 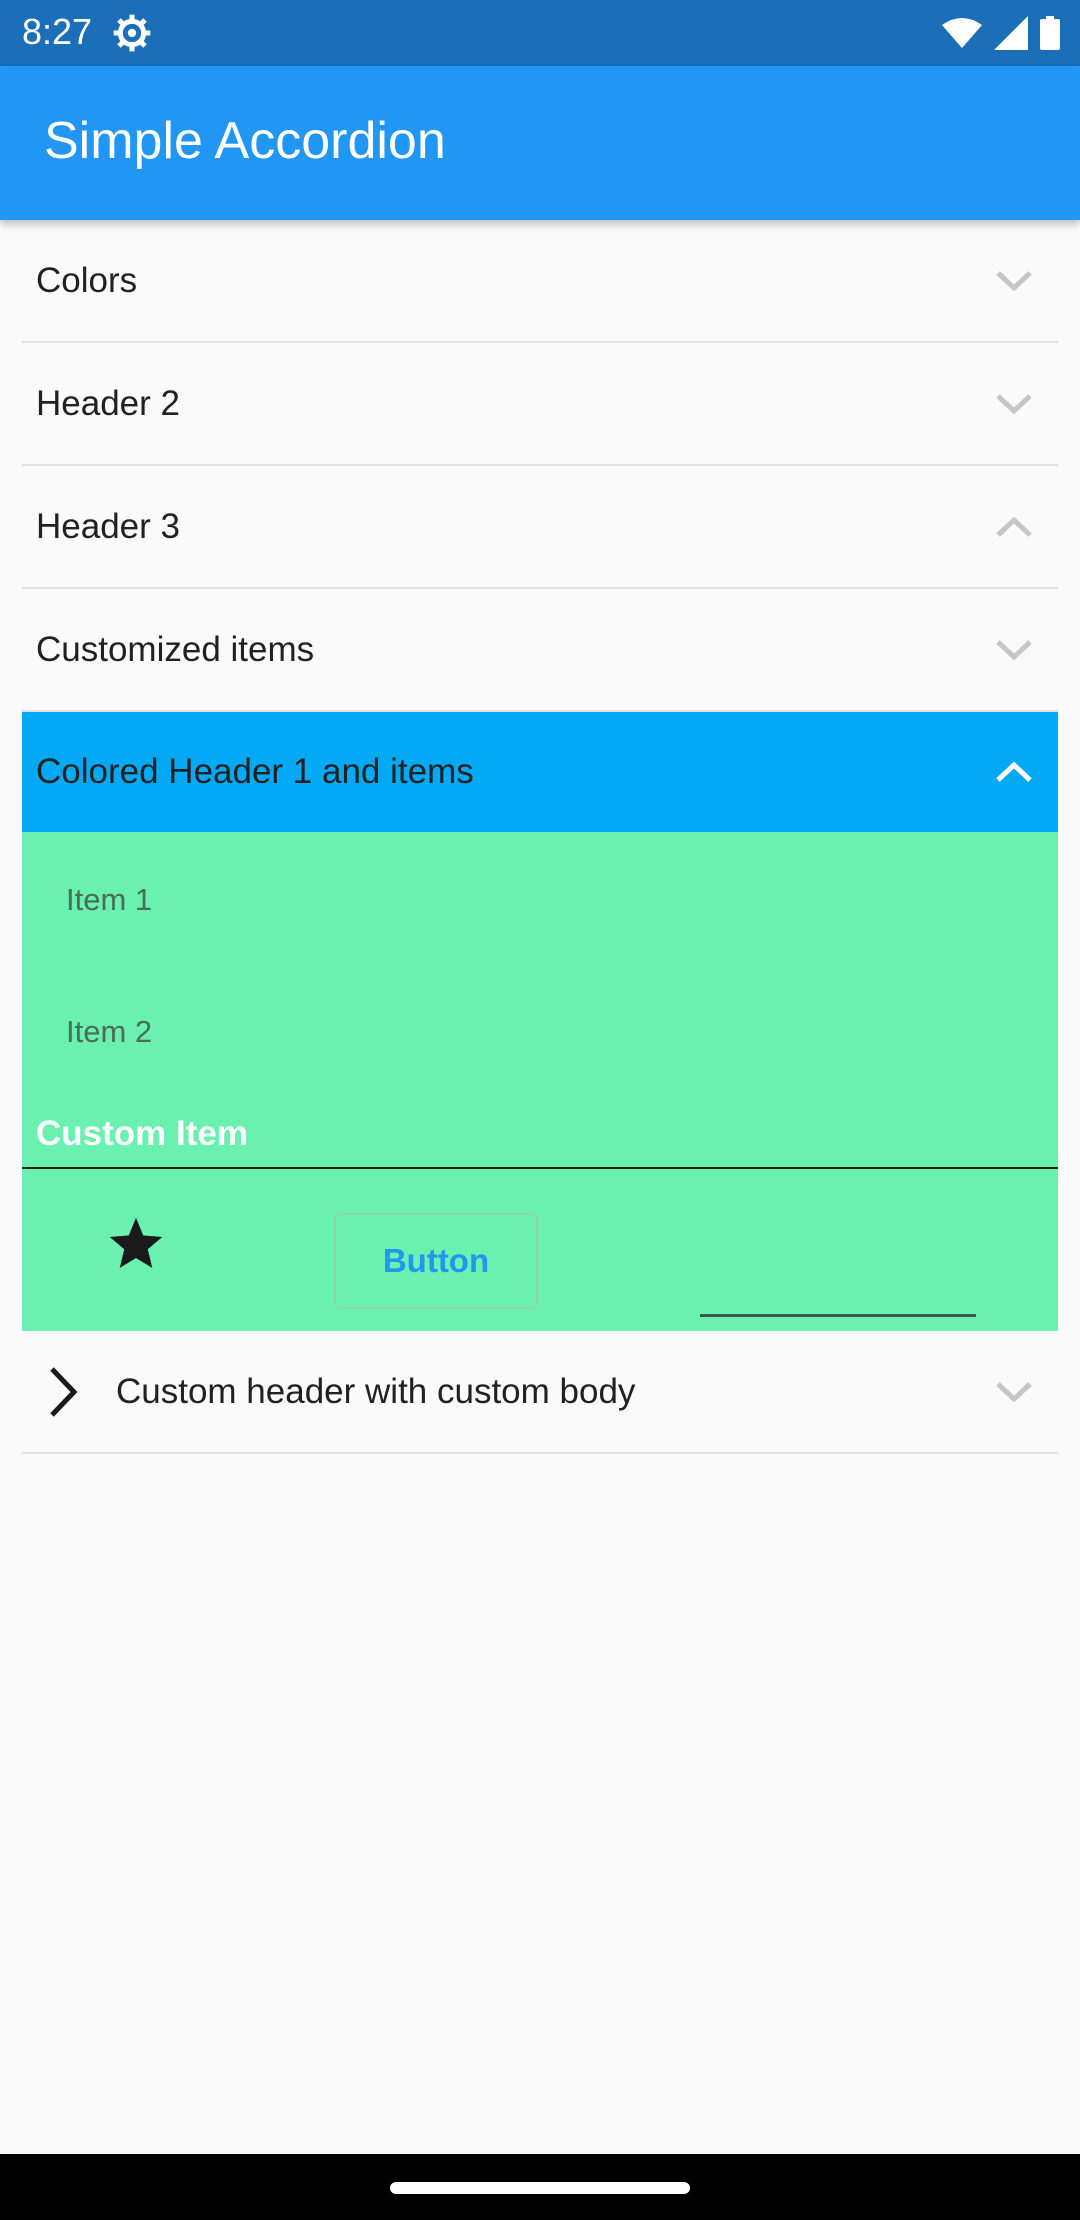 I want to click on header-label: Colored Header 1 and items, so click(x=255, y=771).